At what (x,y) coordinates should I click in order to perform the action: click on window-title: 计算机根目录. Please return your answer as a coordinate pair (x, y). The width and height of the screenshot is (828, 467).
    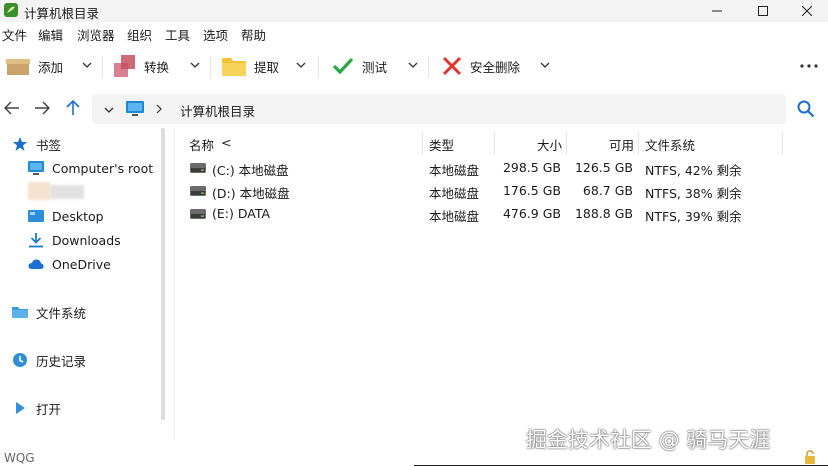
    Looking at the image, I should click on (62, 13).